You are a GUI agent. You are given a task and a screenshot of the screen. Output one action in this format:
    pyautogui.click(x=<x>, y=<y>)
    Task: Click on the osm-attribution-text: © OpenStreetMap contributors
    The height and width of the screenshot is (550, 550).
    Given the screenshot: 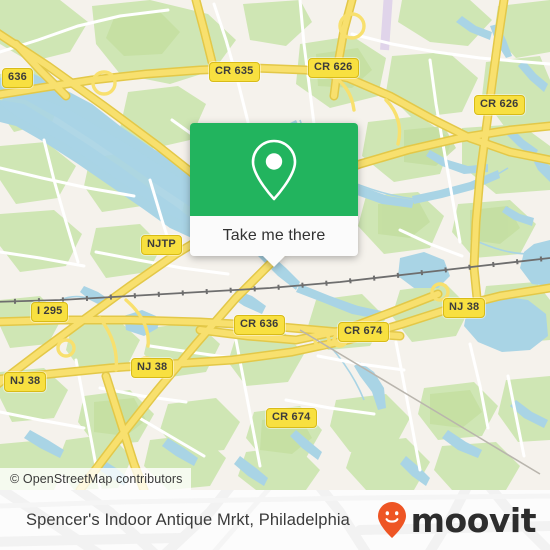 What is the action you would take?
    pyautogui.click(x=96, y=479)
    